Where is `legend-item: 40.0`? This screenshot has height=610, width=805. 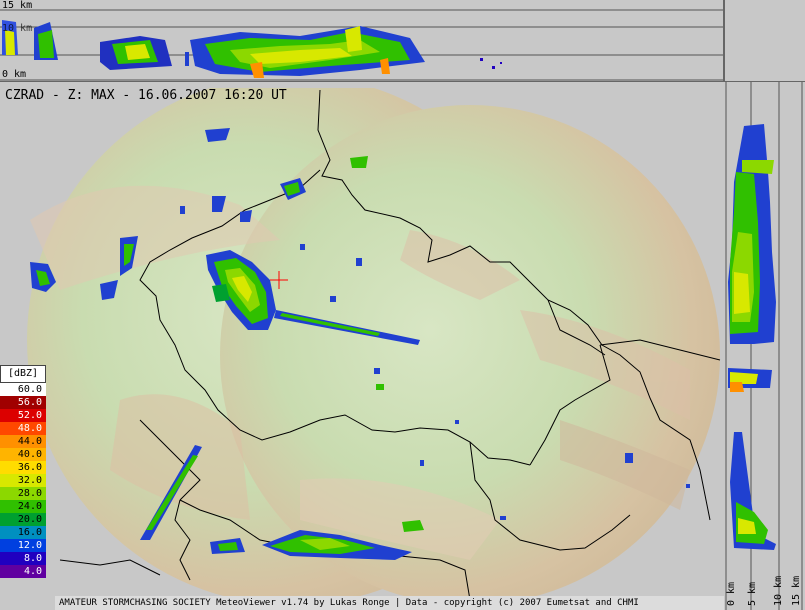 legend-item: 40.0 is located at coordinates (23, 454).